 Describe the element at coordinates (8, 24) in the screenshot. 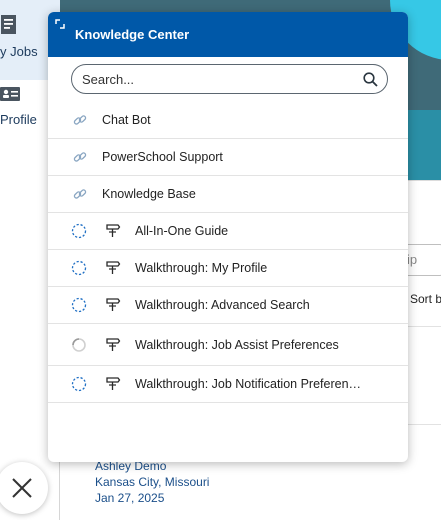

I see `document-icon` at that location.